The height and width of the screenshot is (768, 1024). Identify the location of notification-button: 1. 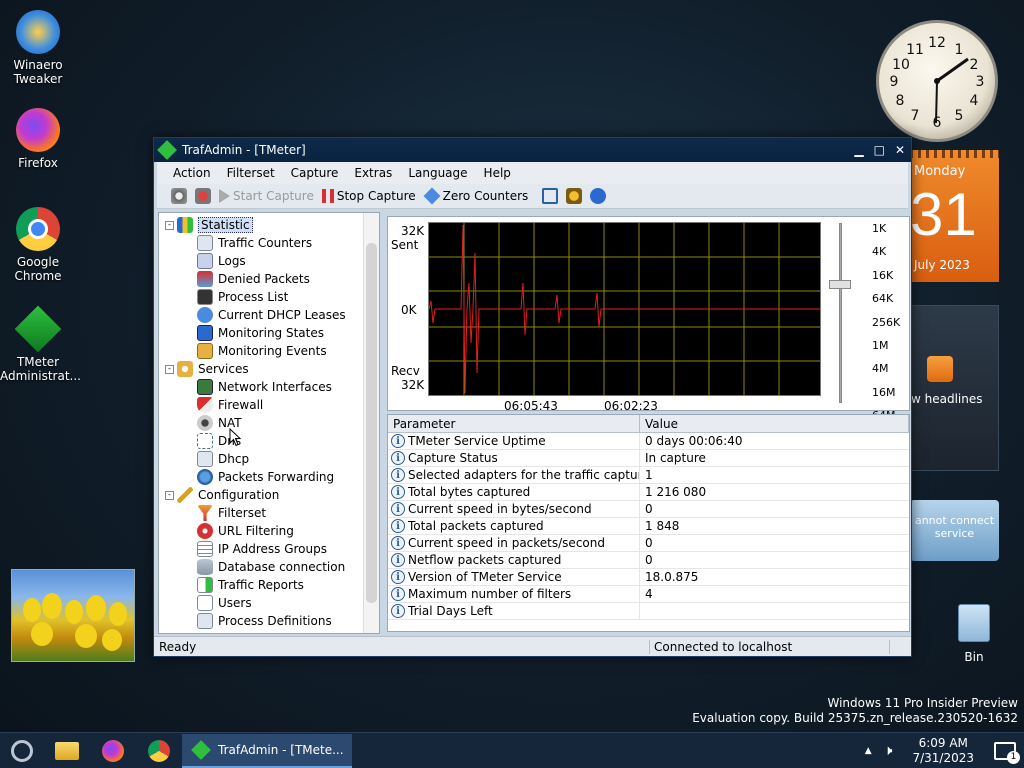
(1007, 753).